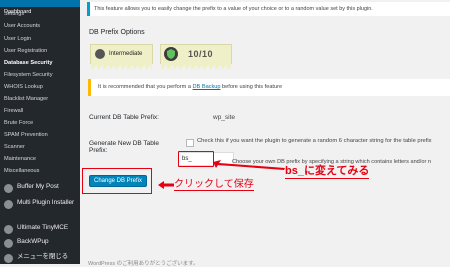 This screenshot has width=450, height=267. What do you see at coordinates (40, 26) in the screenshot?
I see `sidebar-item-user-accounts: User Accounts` at bounding box center [40, 26].